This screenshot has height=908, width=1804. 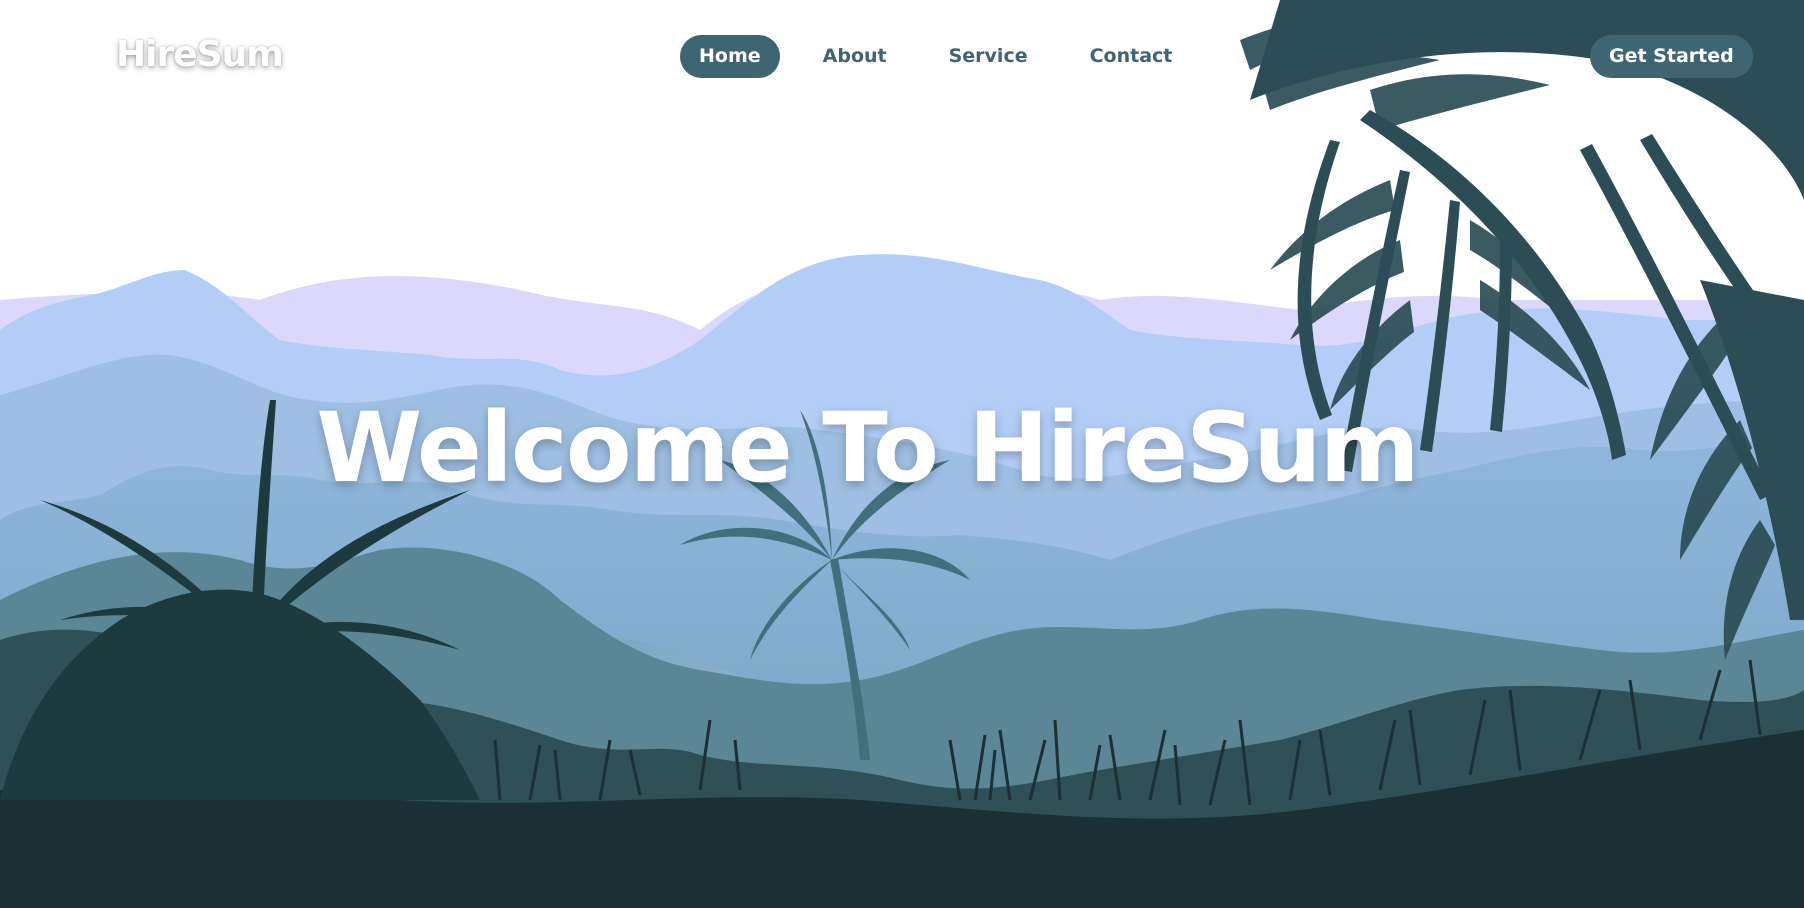 What do you see at coordinates (730, 56) in the screenshot?
I see `nav-item-home: Home` at bounding box center [730, 56].